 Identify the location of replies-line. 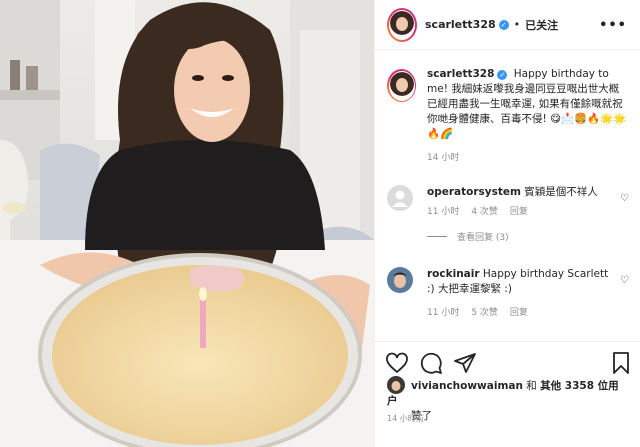
(437, 236).